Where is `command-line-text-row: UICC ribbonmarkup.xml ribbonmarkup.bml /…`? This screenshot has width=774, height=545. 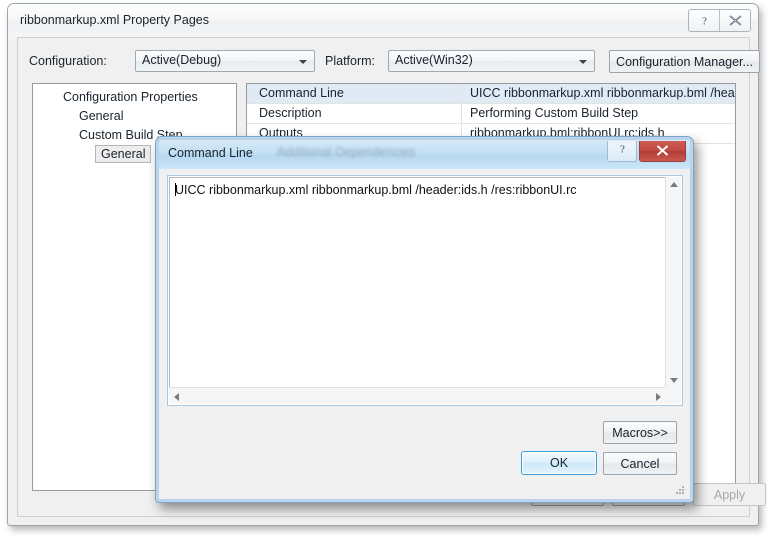
command-line-text-row: UICC ribbonmarkup.xml ribbonmarkup.bml /… is located at coordinates (376, 190).